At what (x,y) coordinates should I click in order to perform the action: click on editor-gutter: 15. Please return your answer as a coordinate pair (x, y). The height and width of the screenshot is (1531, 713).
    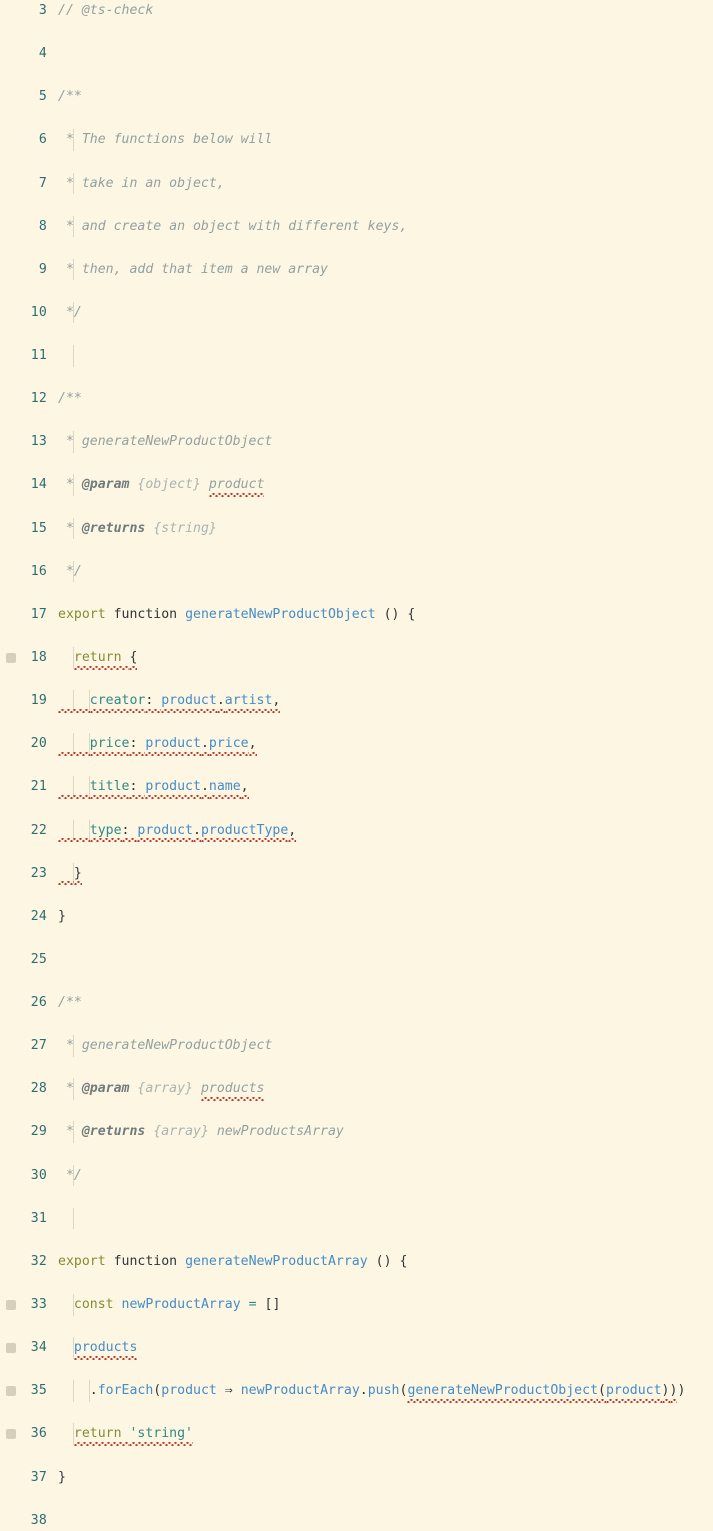
    Looking at the image, I should click on (29, 529).